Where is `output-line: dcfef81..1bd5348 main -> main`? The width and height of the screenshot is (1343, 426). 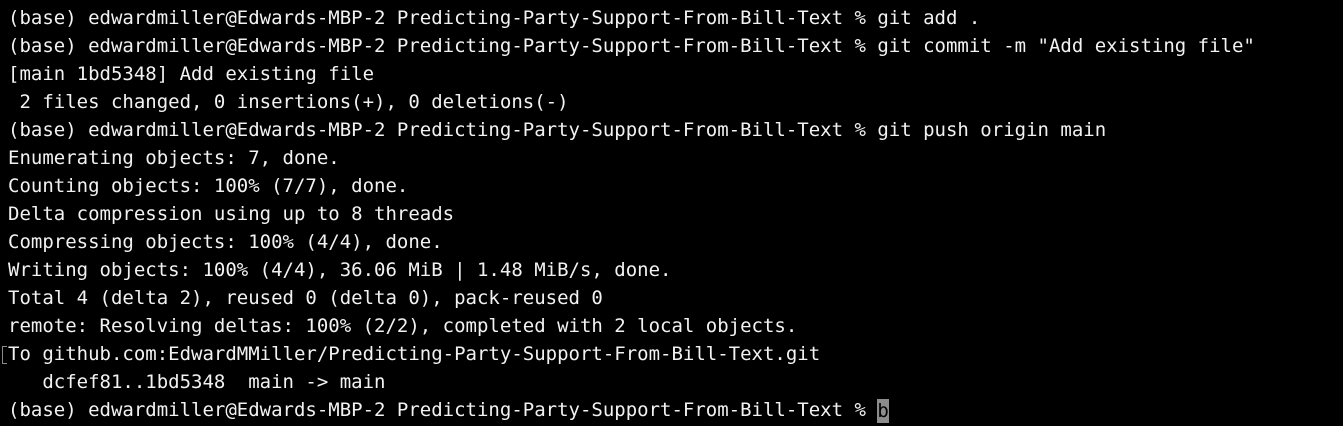
output-line: dcfef81..1bd5348 main -> main is located at coordinates (197, 382).